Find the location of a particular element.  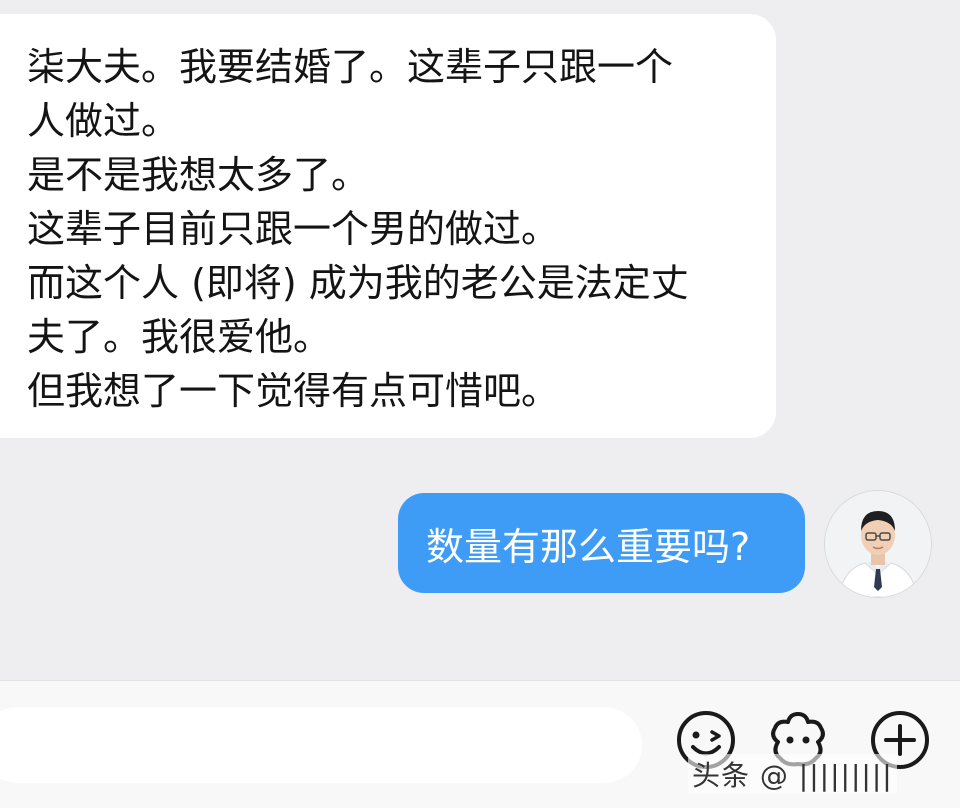

message-line: 夫了。我很爱他。 is located at coordinates (179, 337).